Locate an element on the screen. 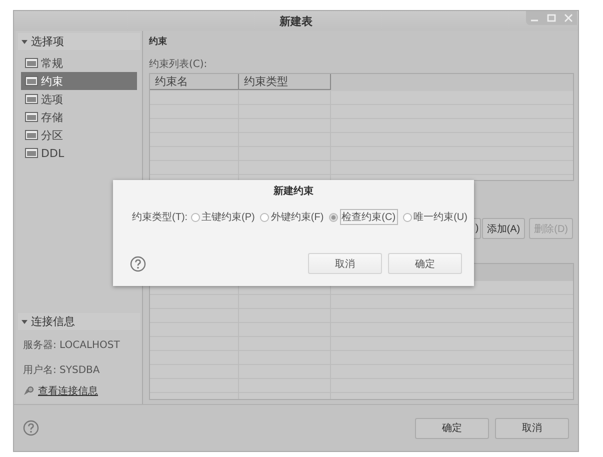 This screenshot has height=457, width=603. dialog-button: 取消 is located at coordinates (345, 263).